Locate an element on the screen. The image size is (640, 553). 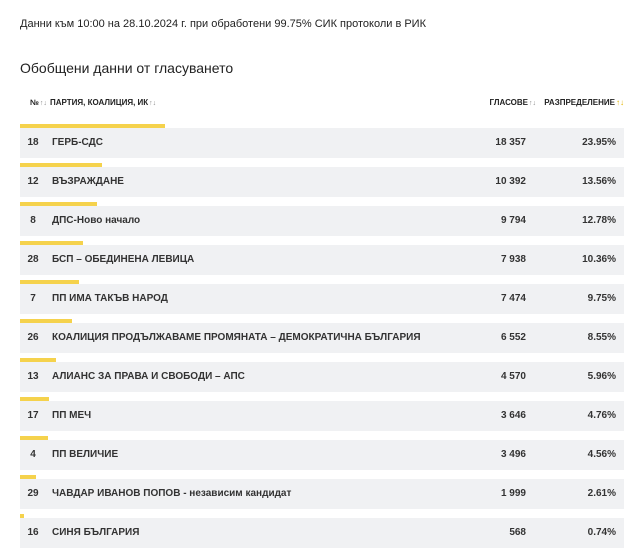
party-number: 29 is located at coordinates (33, 493).